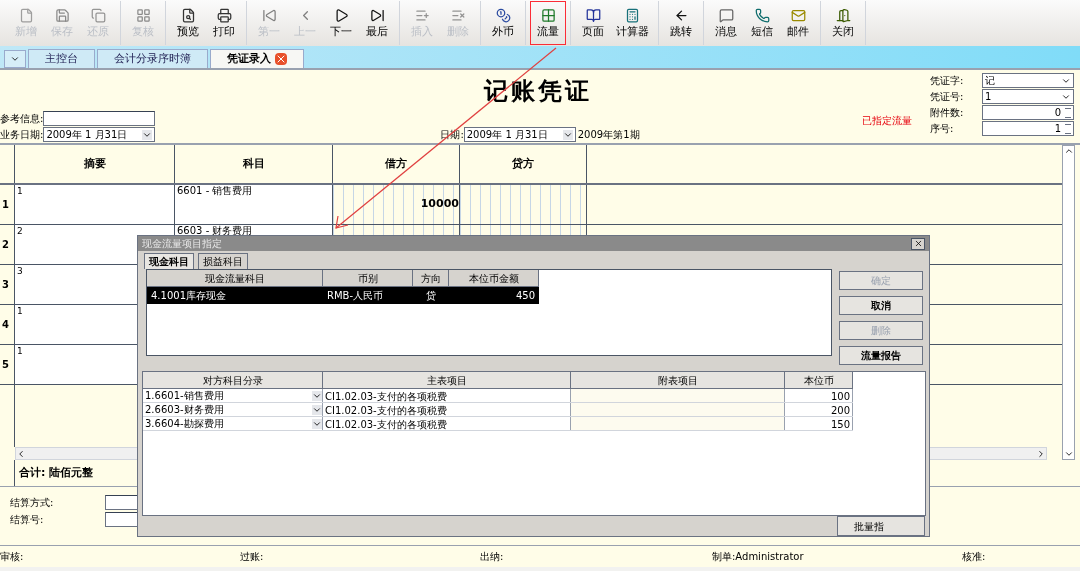 Image resolution: width=1080 pixels, height=571 pixels. Describe the element at coordinates (12, 557) in the screenshot. I see `status-text: 审核:` at that location.